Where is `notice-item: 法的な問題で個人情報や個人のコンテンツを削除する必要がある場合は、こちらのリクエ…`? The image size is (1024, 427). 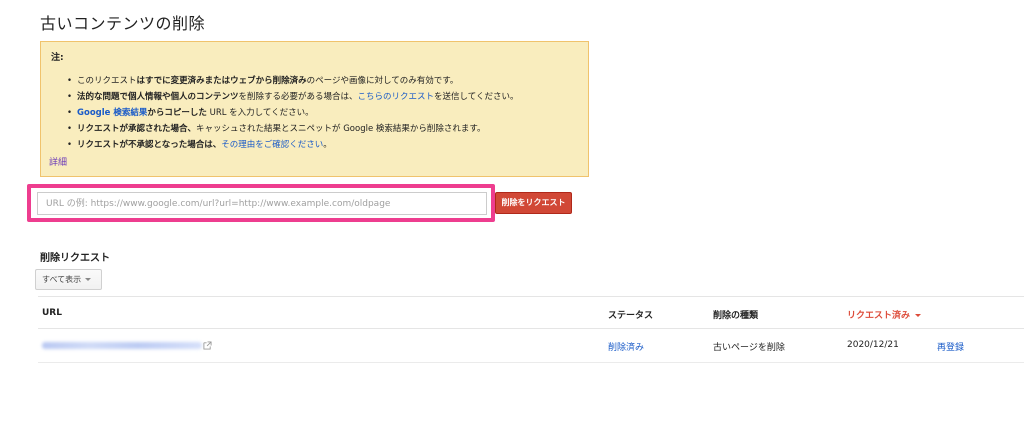
notice-item: 法的な問題で個人情報や個人のコンテンツを削除する必要がある場合は、こちらのリクエ… is located at coordinates (322, 97).